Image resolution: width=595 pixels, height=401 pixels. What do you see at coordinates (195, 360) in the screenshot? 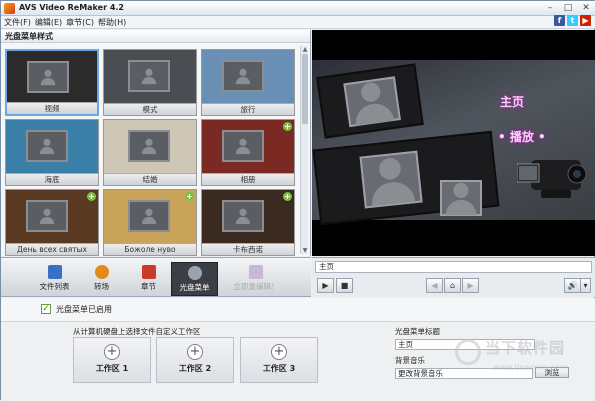
I see `workarea-2-button: + 工作区 2` at bounding box center [195, 360].